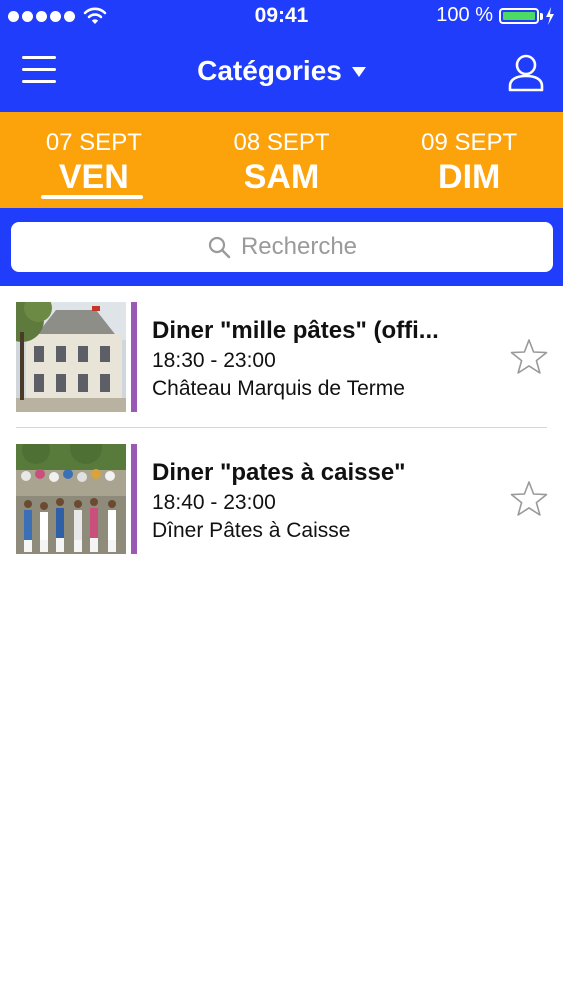  Describe the element at coordinates (219, 247) in the screenshot. I see `search-icon` at that location.